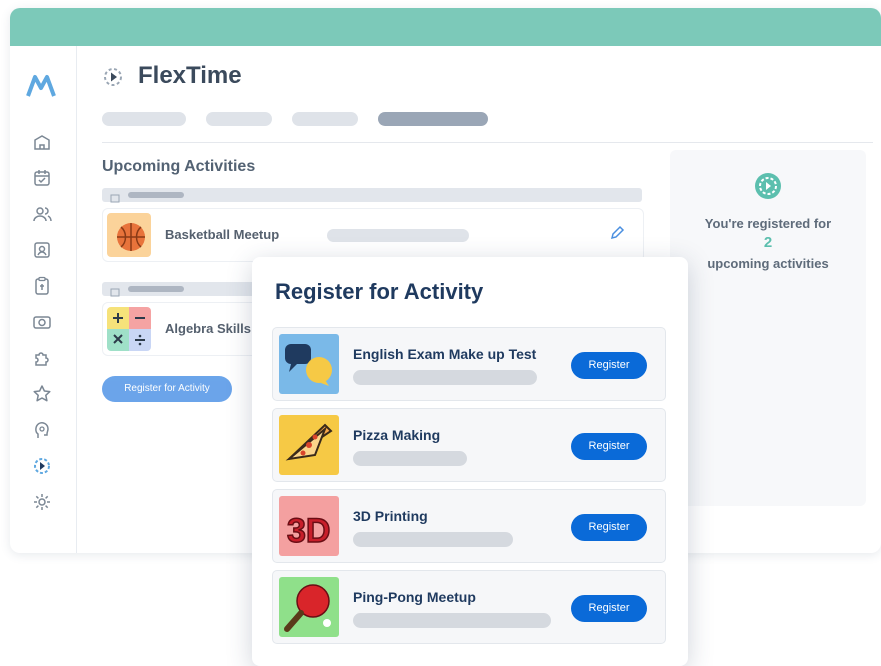 The width and height of the screenshot is (881, 666). What do you see at coordinates (469, 445) in the screenshot?
I see `activity-card: Pizza Making Register` at bounding box center [469, 445].